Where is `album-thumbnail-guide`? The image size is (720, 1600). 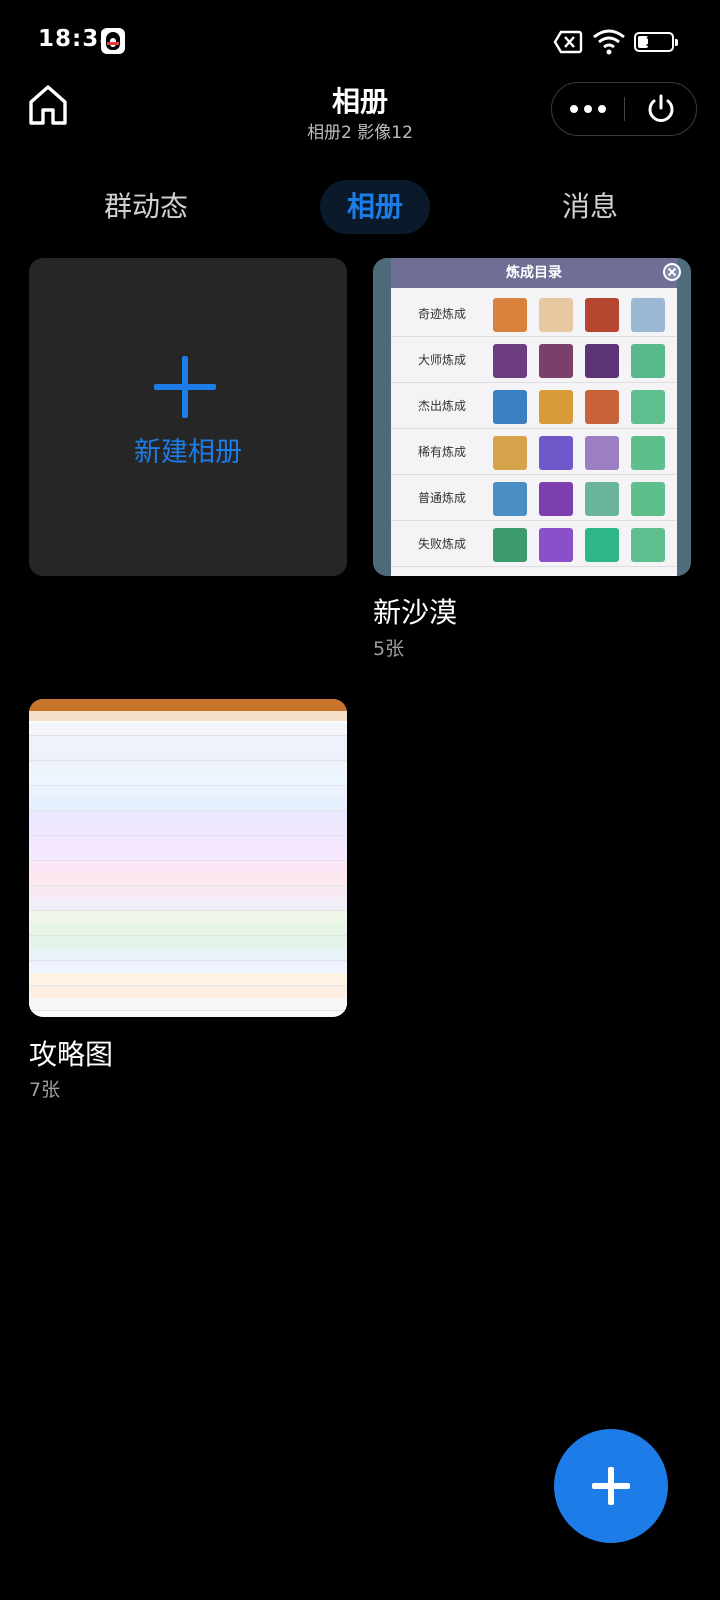 album-thumbnail-guide is located at coordinates (188, 858).